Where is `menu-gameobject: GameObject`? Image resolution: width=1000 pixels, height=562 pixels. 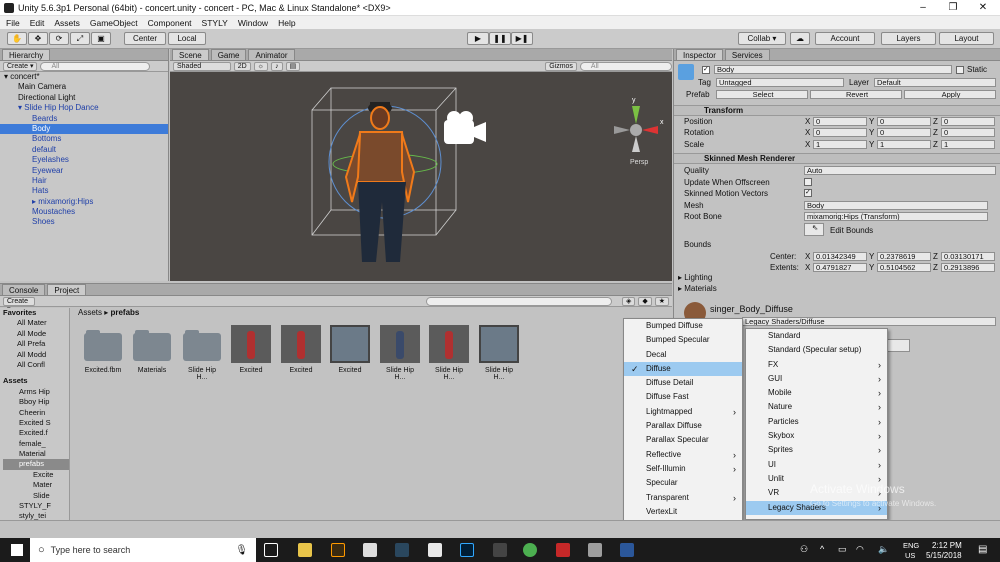 menu-gameobject: GameObject is located at coordinates (114, 23).